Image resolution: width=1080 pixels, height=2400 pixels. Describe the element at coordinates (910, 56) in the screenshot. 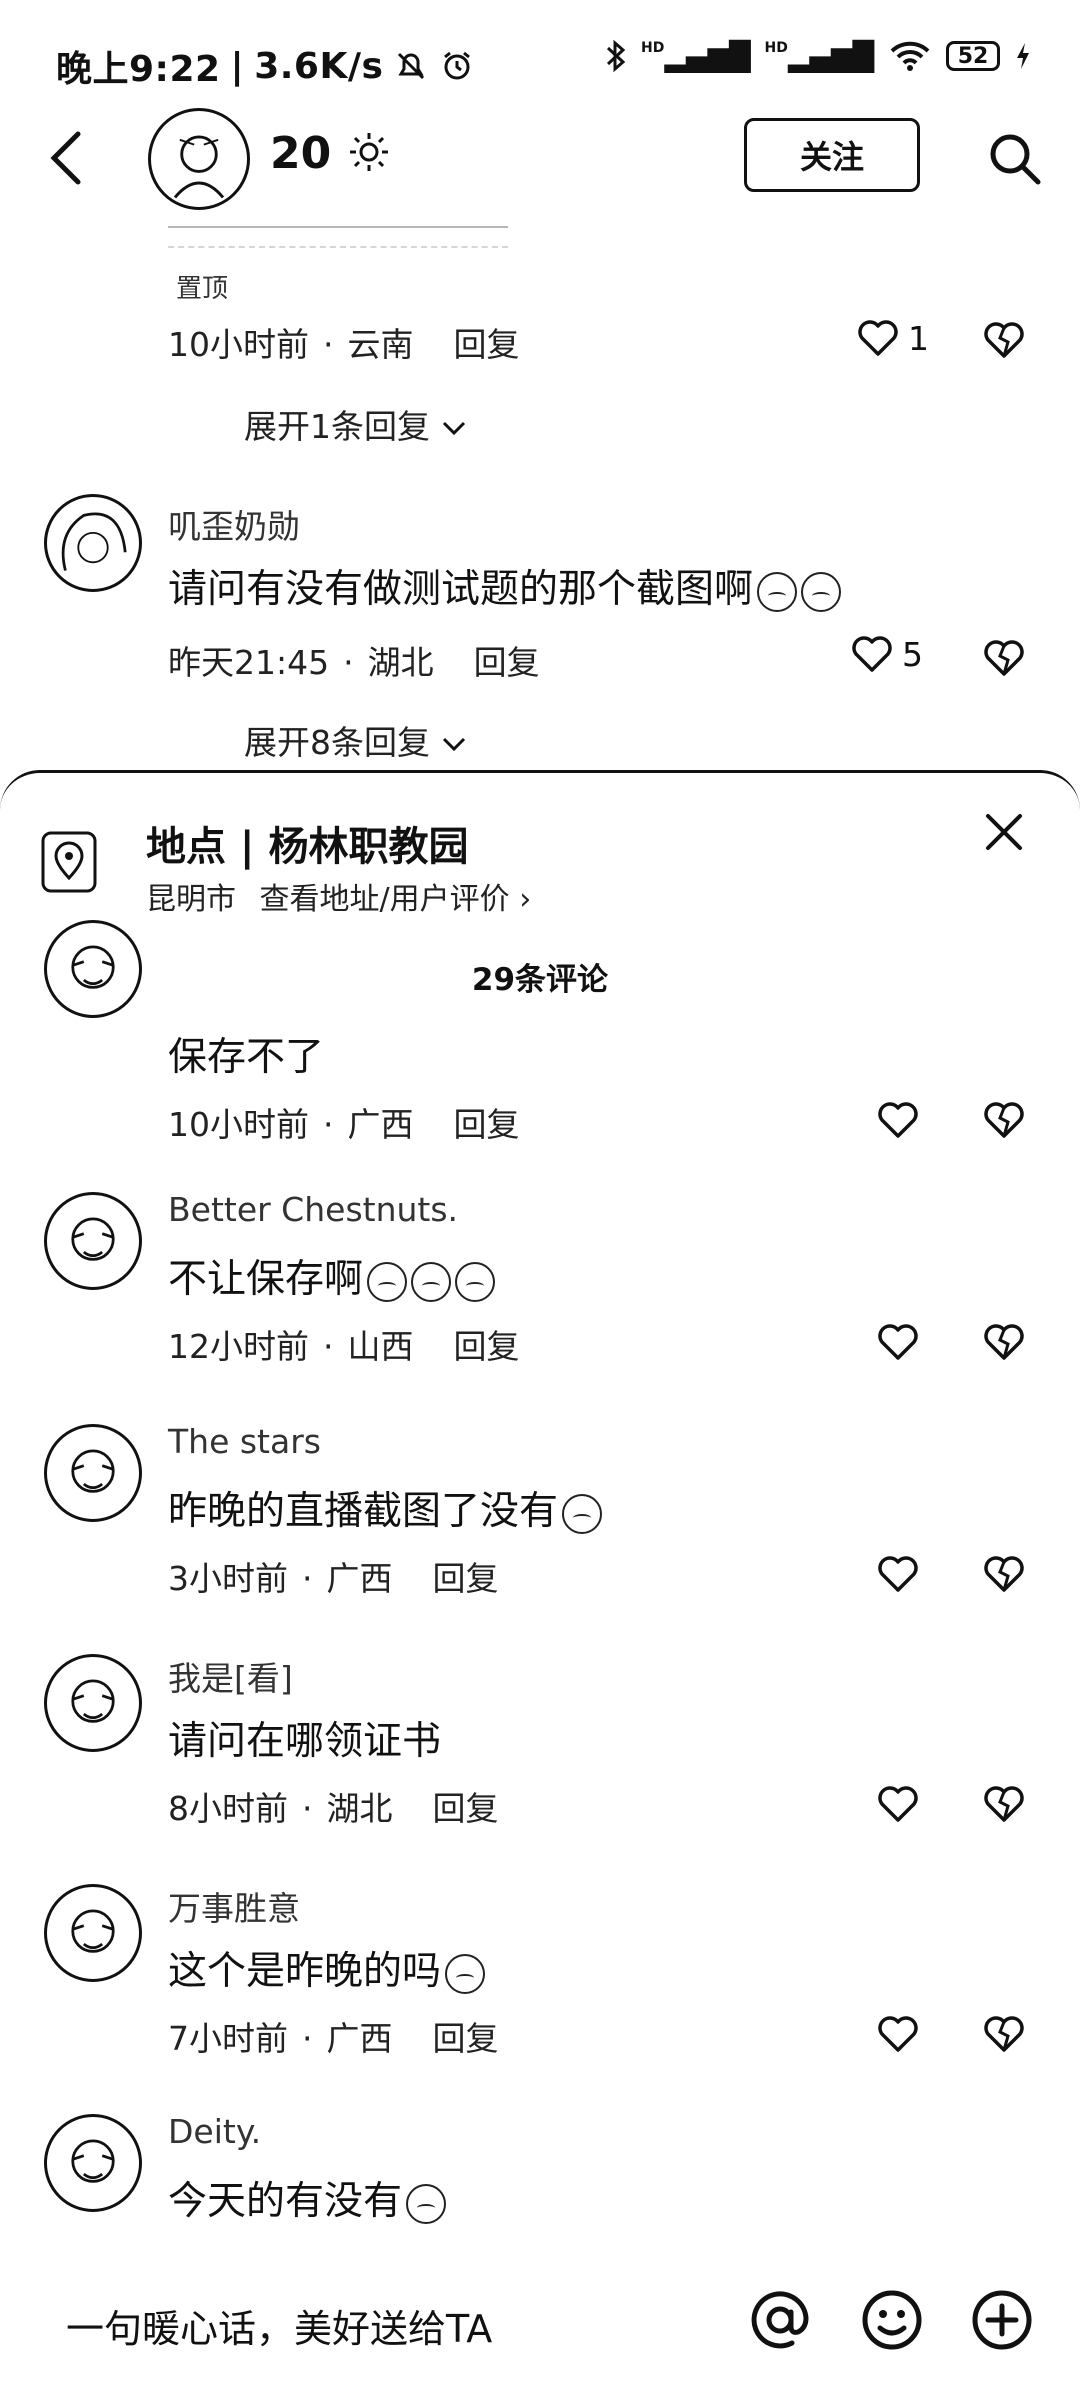

I see `wifi-icon` at that location.